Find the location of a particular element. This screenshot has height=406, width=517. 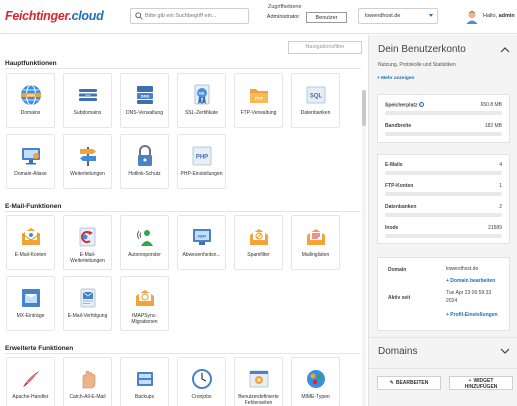

stat-value: 2 is located at coordinates (500, 207).